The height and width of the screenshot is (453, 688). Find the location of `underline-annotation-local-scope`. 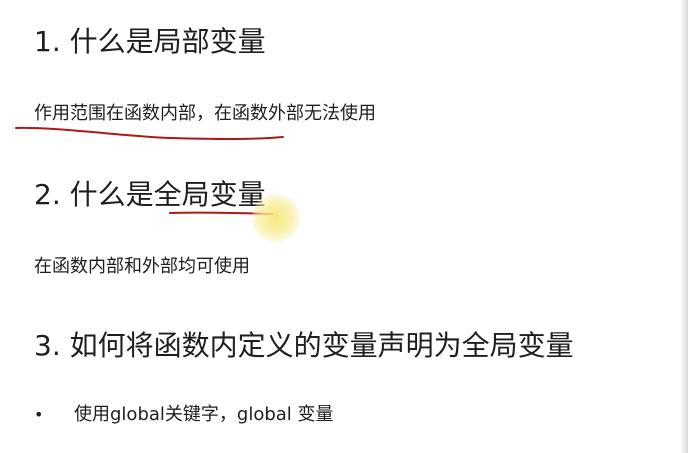

underline-annotation-local-scope is located at coordinates (149, 133).